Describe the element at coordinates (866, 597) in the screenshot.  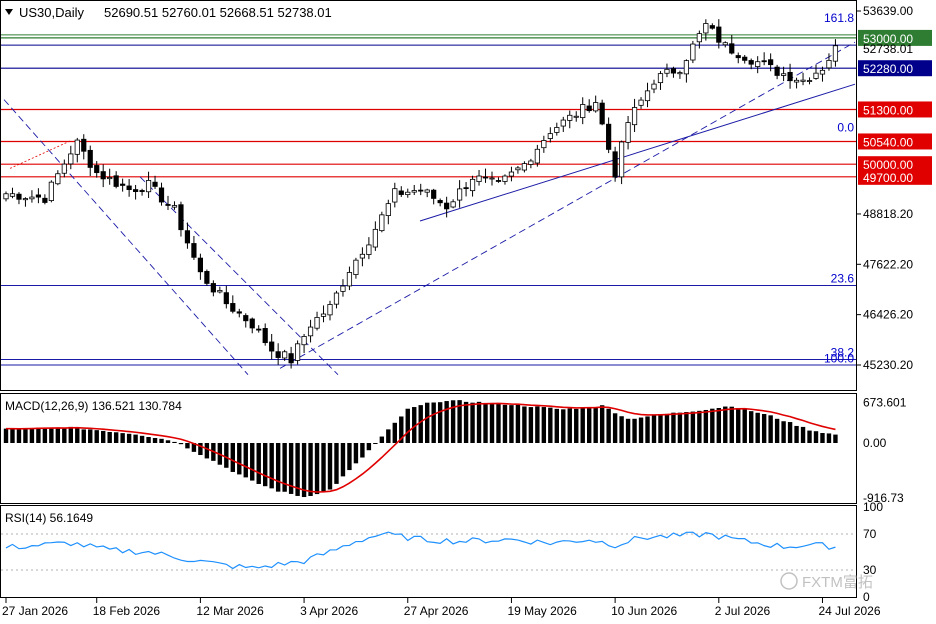
I see `rsi-tick-label: 0` at that location.